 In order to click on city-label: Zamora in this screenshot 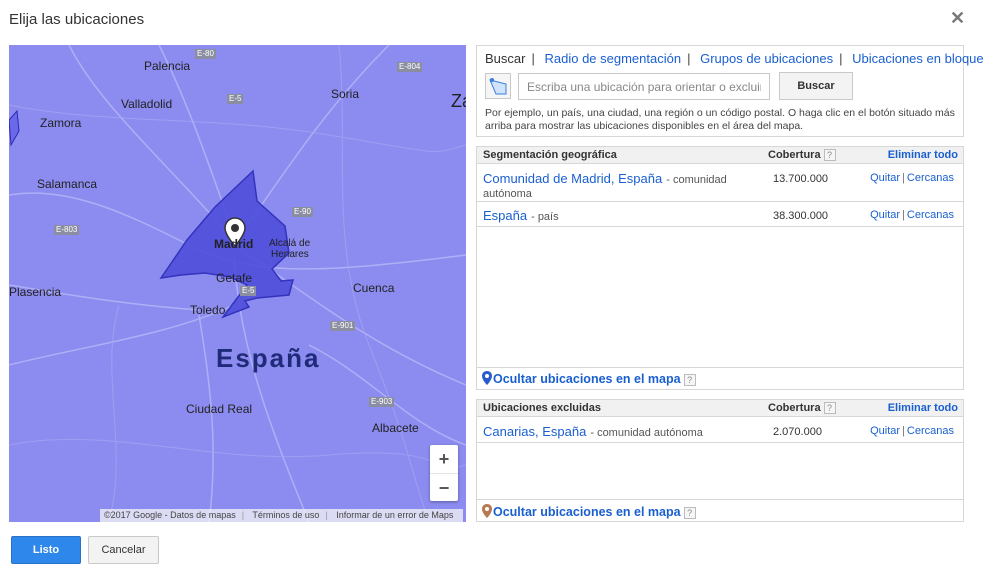, I will do `click(61, 123)`.